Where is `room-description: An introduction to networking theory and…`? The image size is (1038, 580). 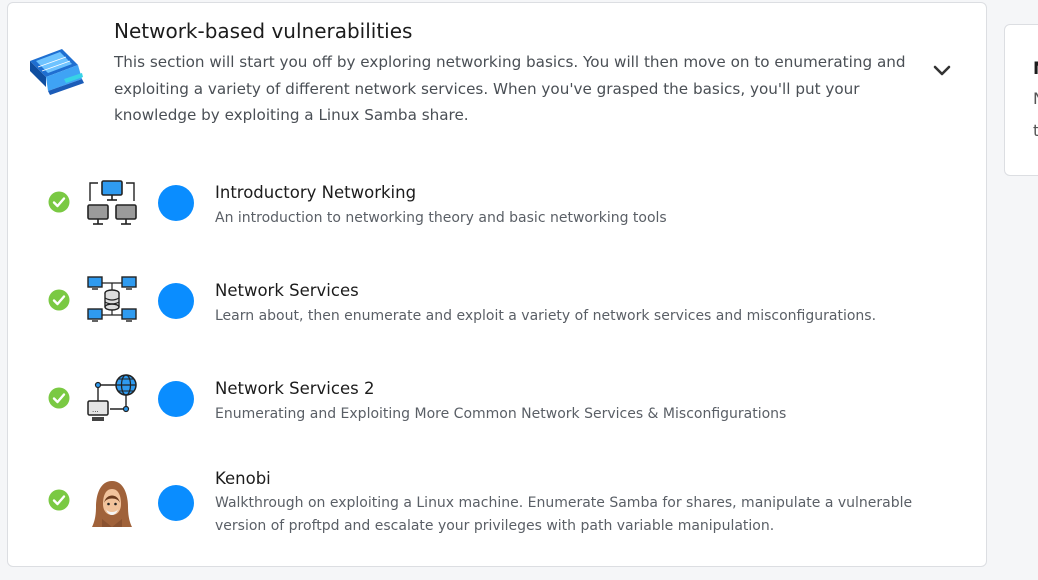 room-description: An introduction to networking theory and… is located at coordinates (441, 218).